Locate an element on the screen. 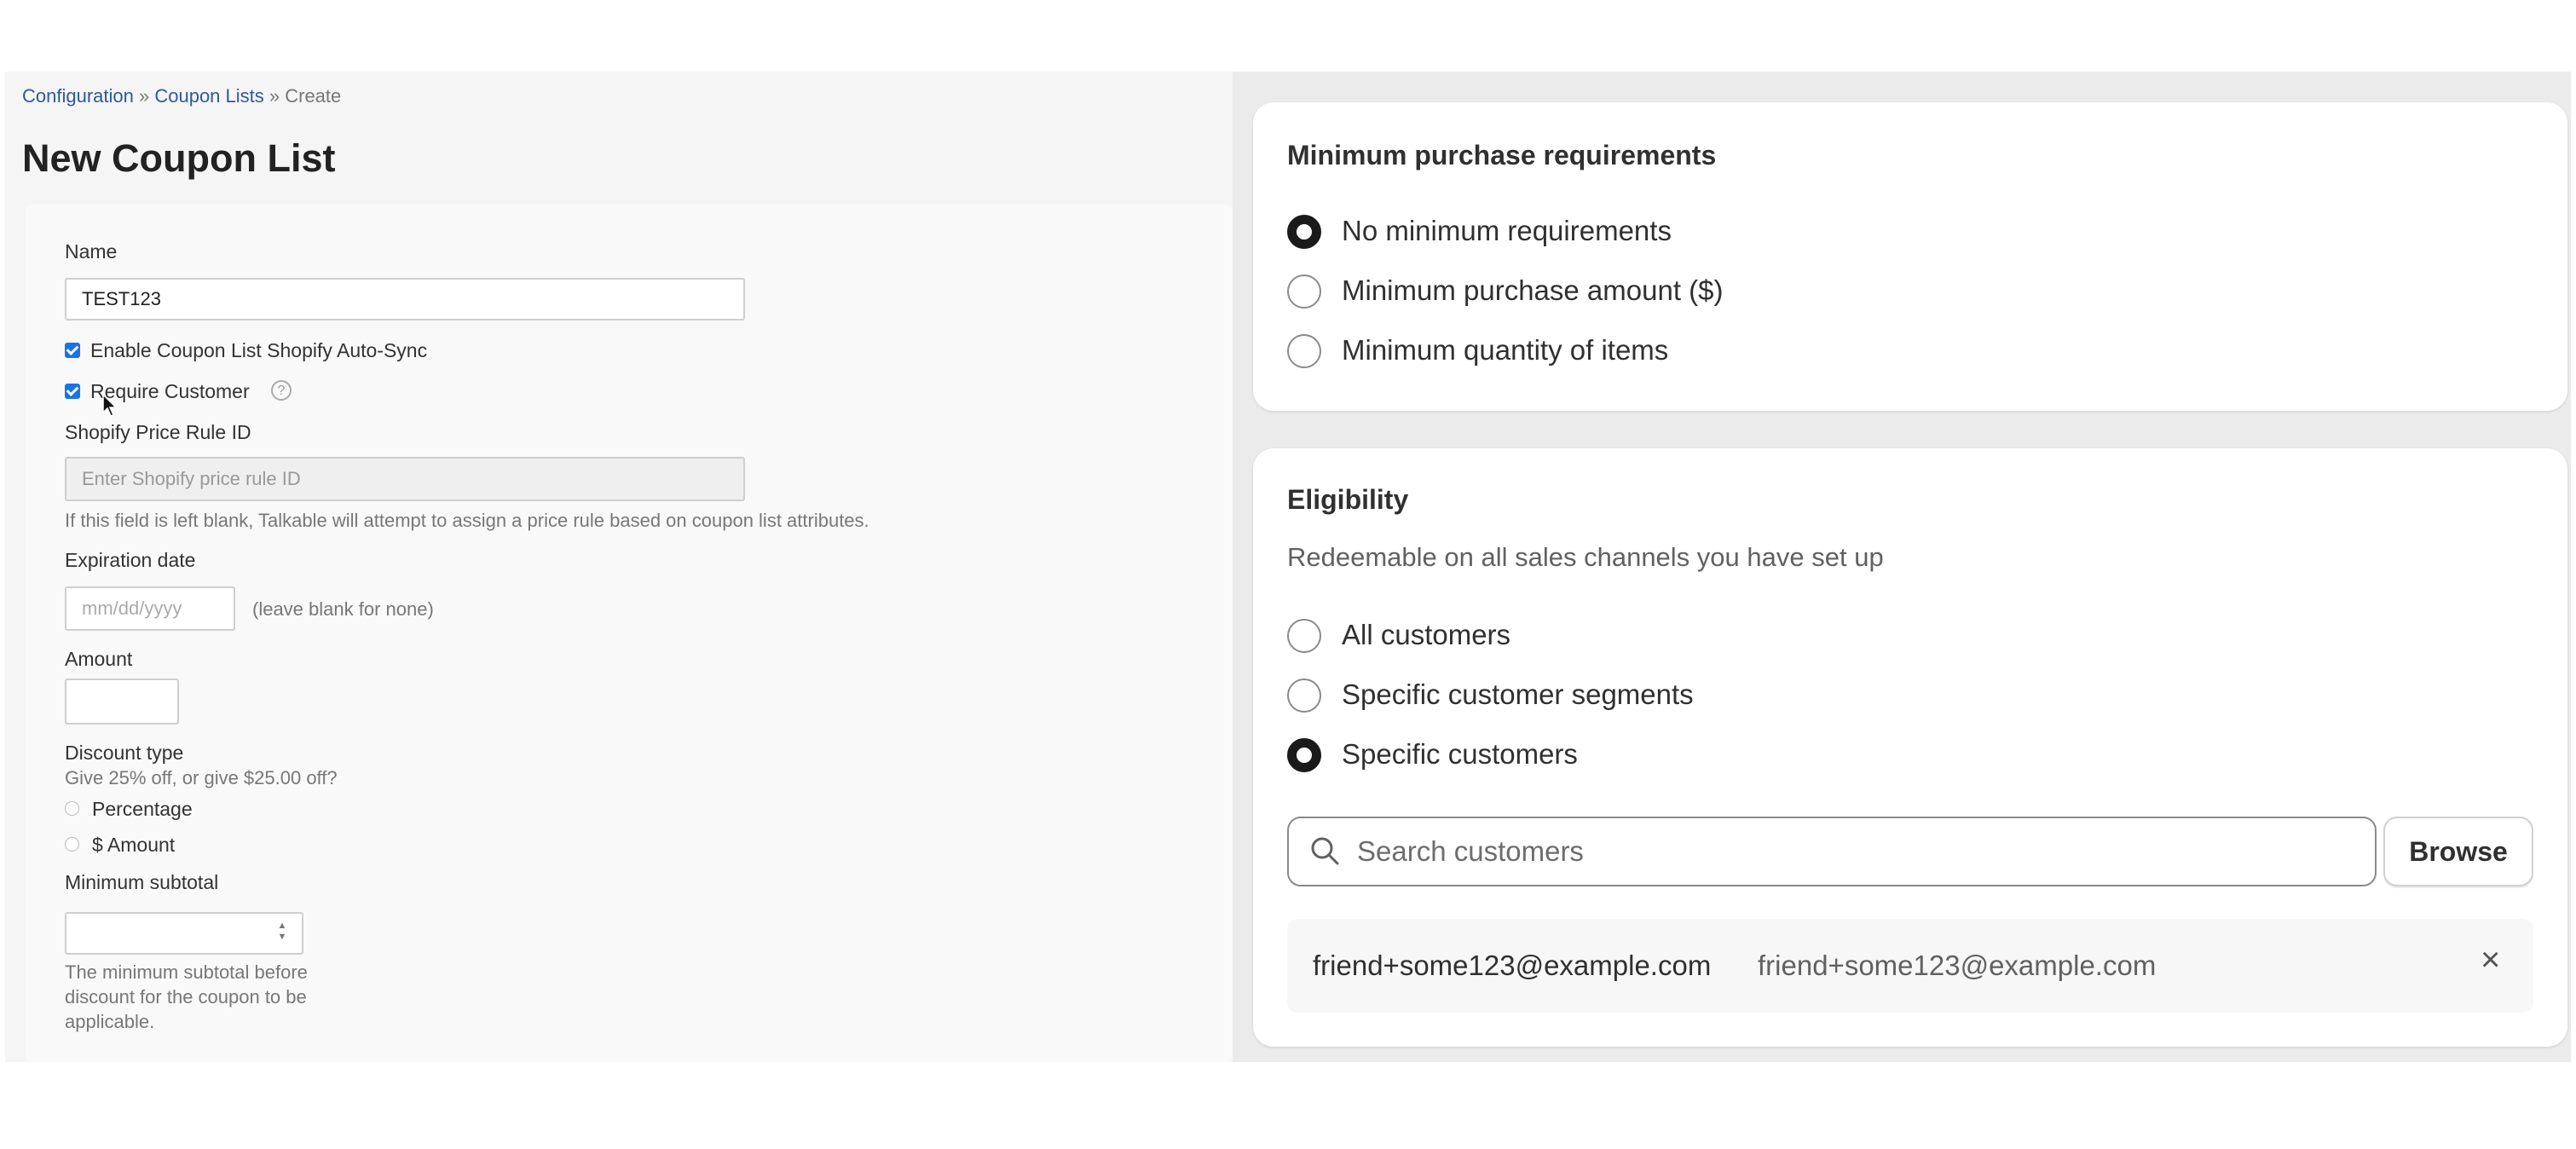  breadcrumb-current: Create is located at coordinates (313, 96).